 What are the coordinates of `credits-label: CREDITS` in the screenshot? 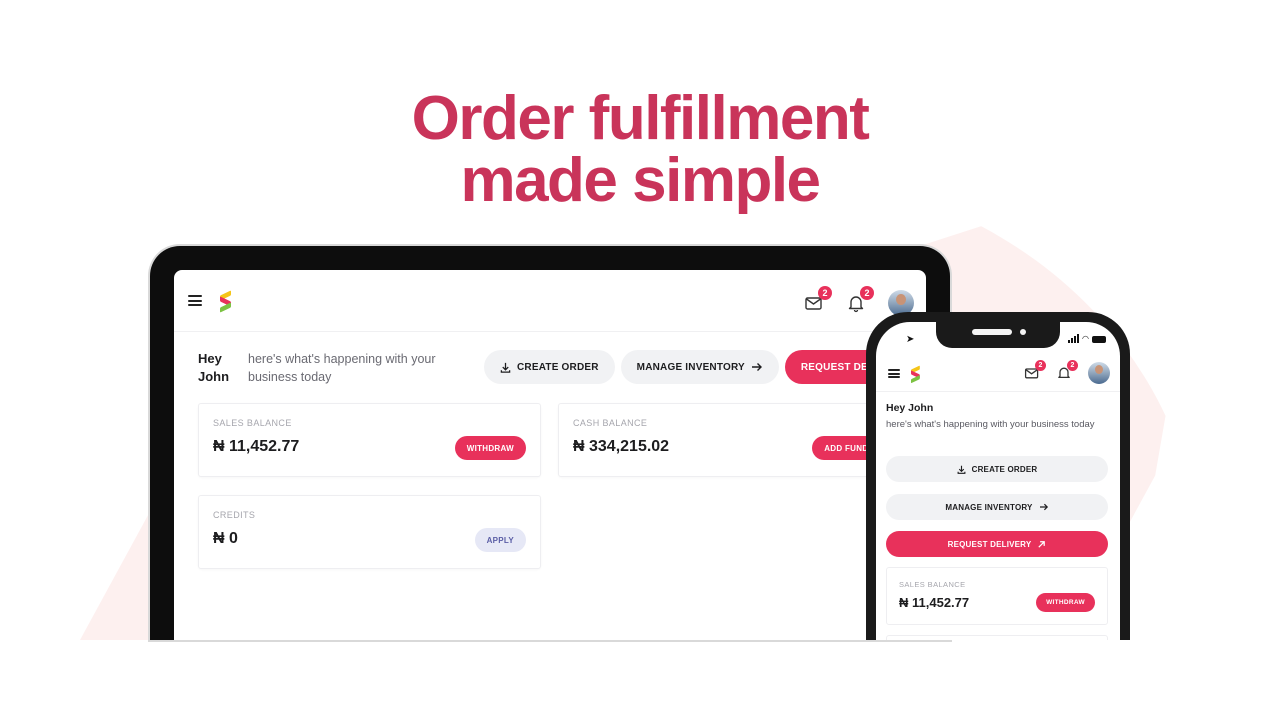 It's located at (234, 515).